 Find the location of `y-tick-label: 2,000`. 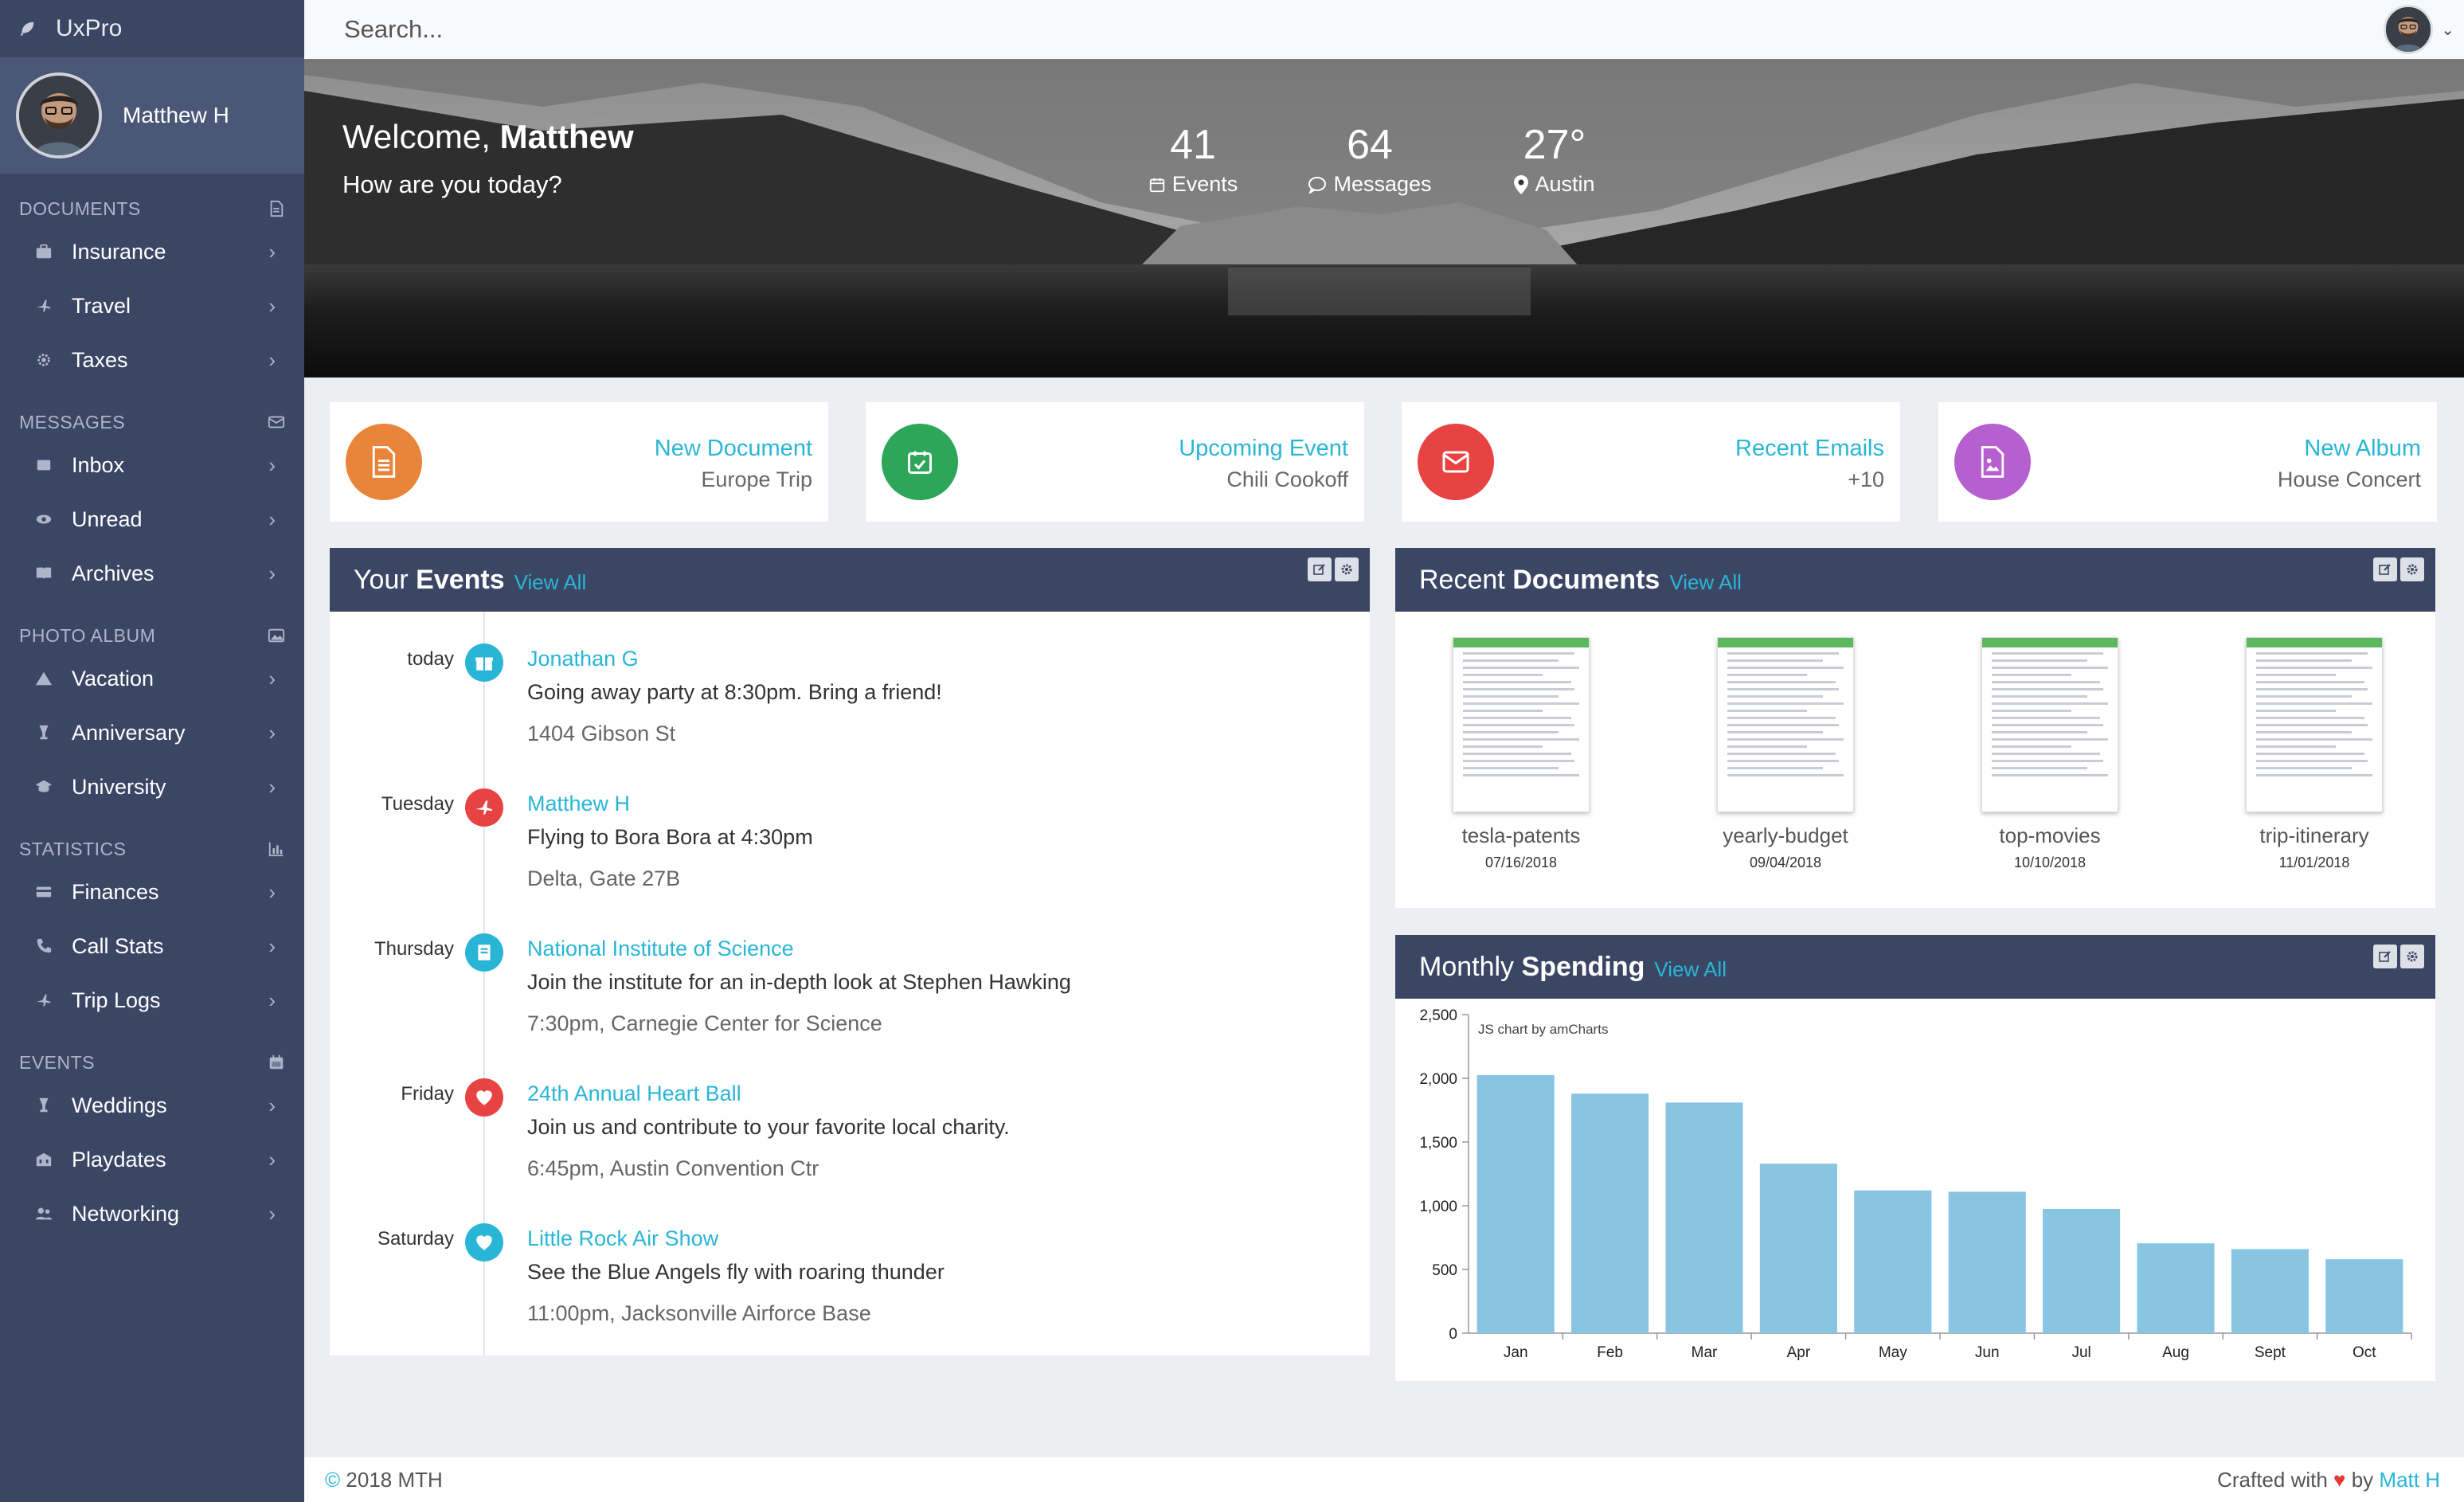

y-tick-label: 2,000 is located at coordinates (1438, 1079).